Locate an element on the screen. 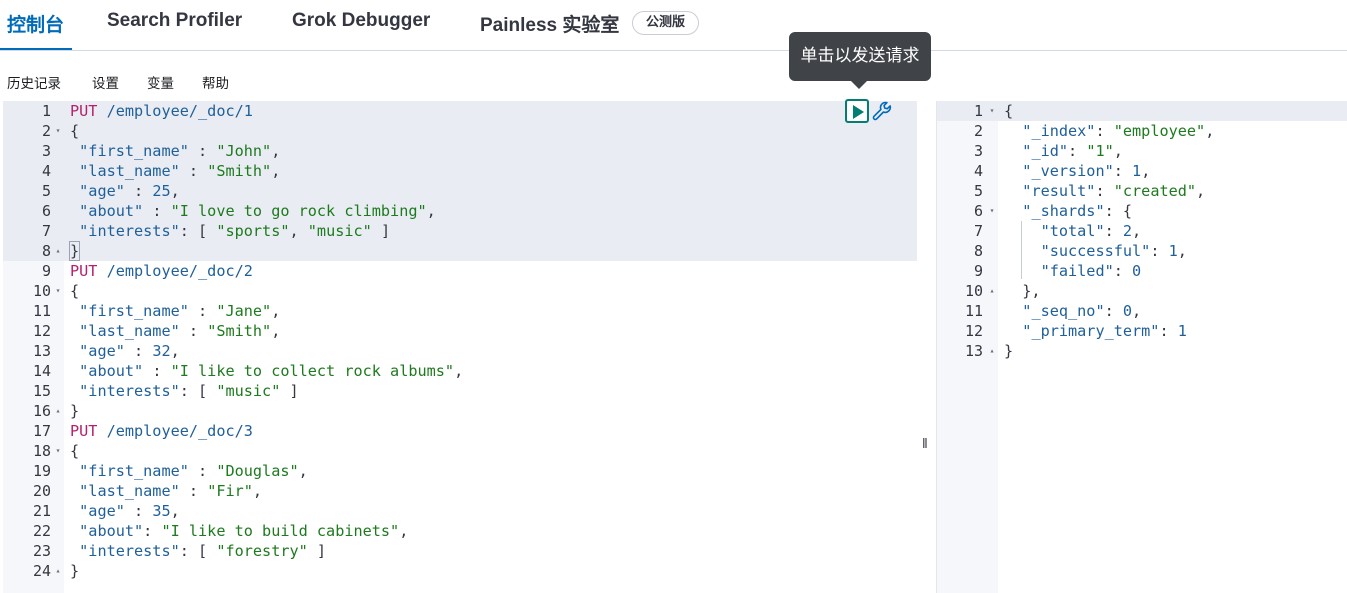  code-line: 9 PUT /employee/_doc/2 is located at coordinates (460, 271).